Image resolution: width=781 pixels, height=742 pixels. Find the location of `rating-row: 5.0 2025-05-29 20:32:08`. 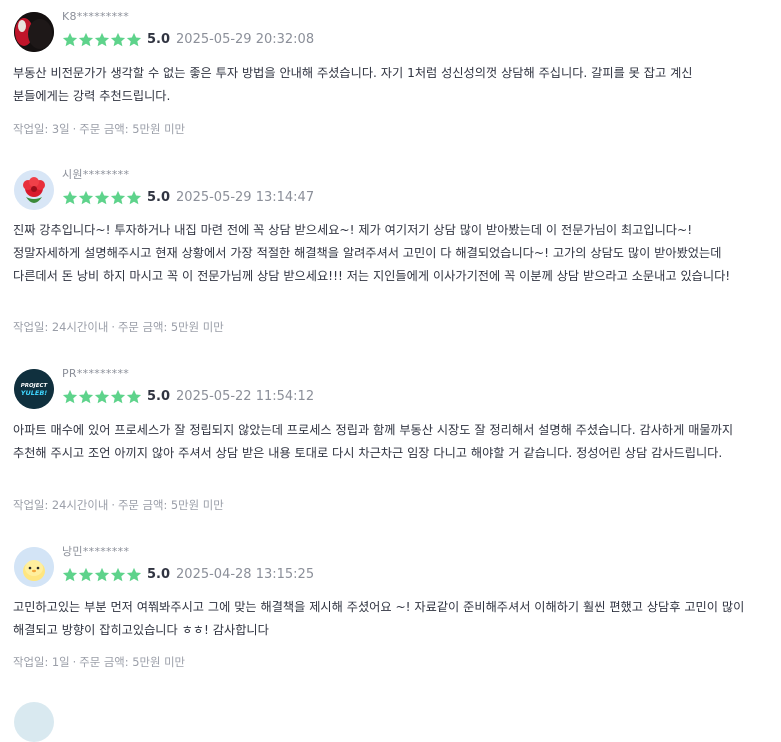

rating-row: 5.0 2025-05-29 20:32:08 is located at coordinates (188, 40).